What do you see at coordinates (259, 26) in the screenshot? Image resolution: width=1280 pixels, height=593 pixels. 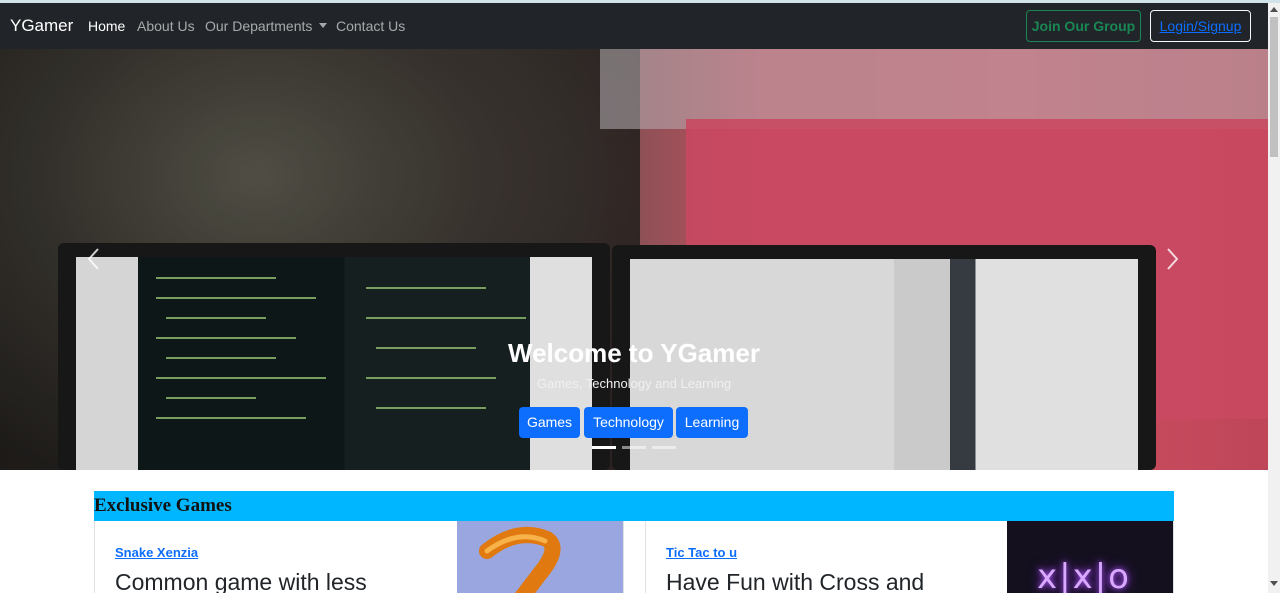 I see `nav-dropdown-label: Our Departments` at bounding box center [259, 26].